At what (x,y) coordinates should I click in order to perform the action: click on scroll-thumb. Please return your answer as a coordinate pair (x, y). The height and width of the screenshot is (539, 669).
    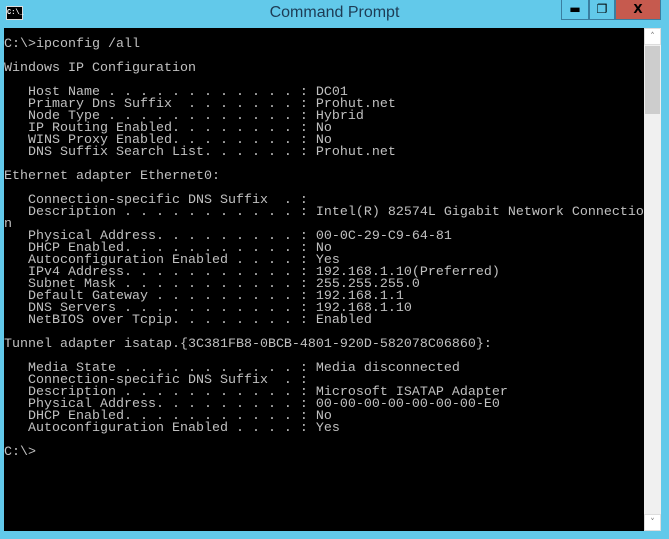
    Looking at the image, I should click on (652, 80).